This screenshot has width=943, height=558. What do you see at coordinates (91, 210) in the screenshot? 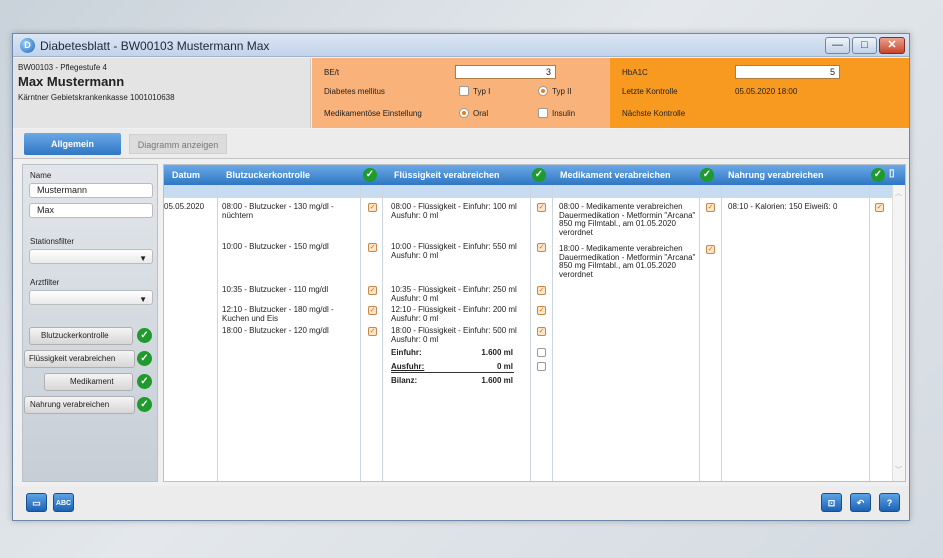
I see `firstname-input: Max` at bounding box center [91, 210].